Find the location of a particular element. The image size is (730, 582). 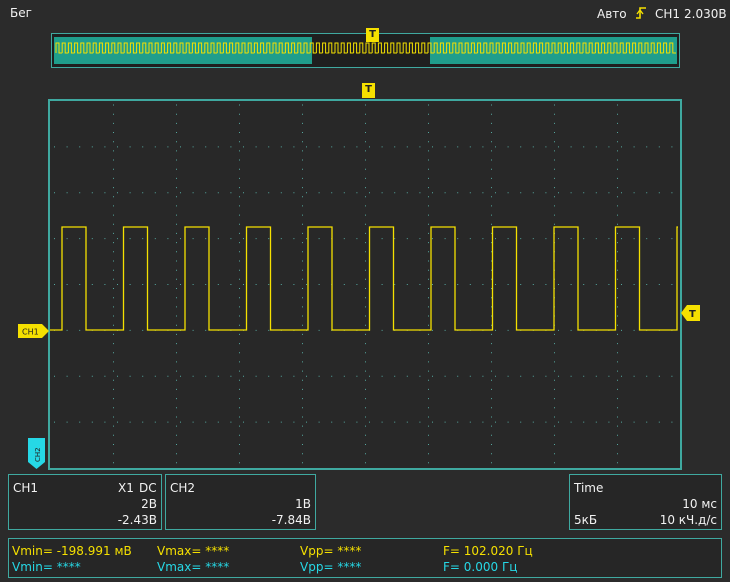

ch2-offset: -7.84В is located at coordinates (291, 520).